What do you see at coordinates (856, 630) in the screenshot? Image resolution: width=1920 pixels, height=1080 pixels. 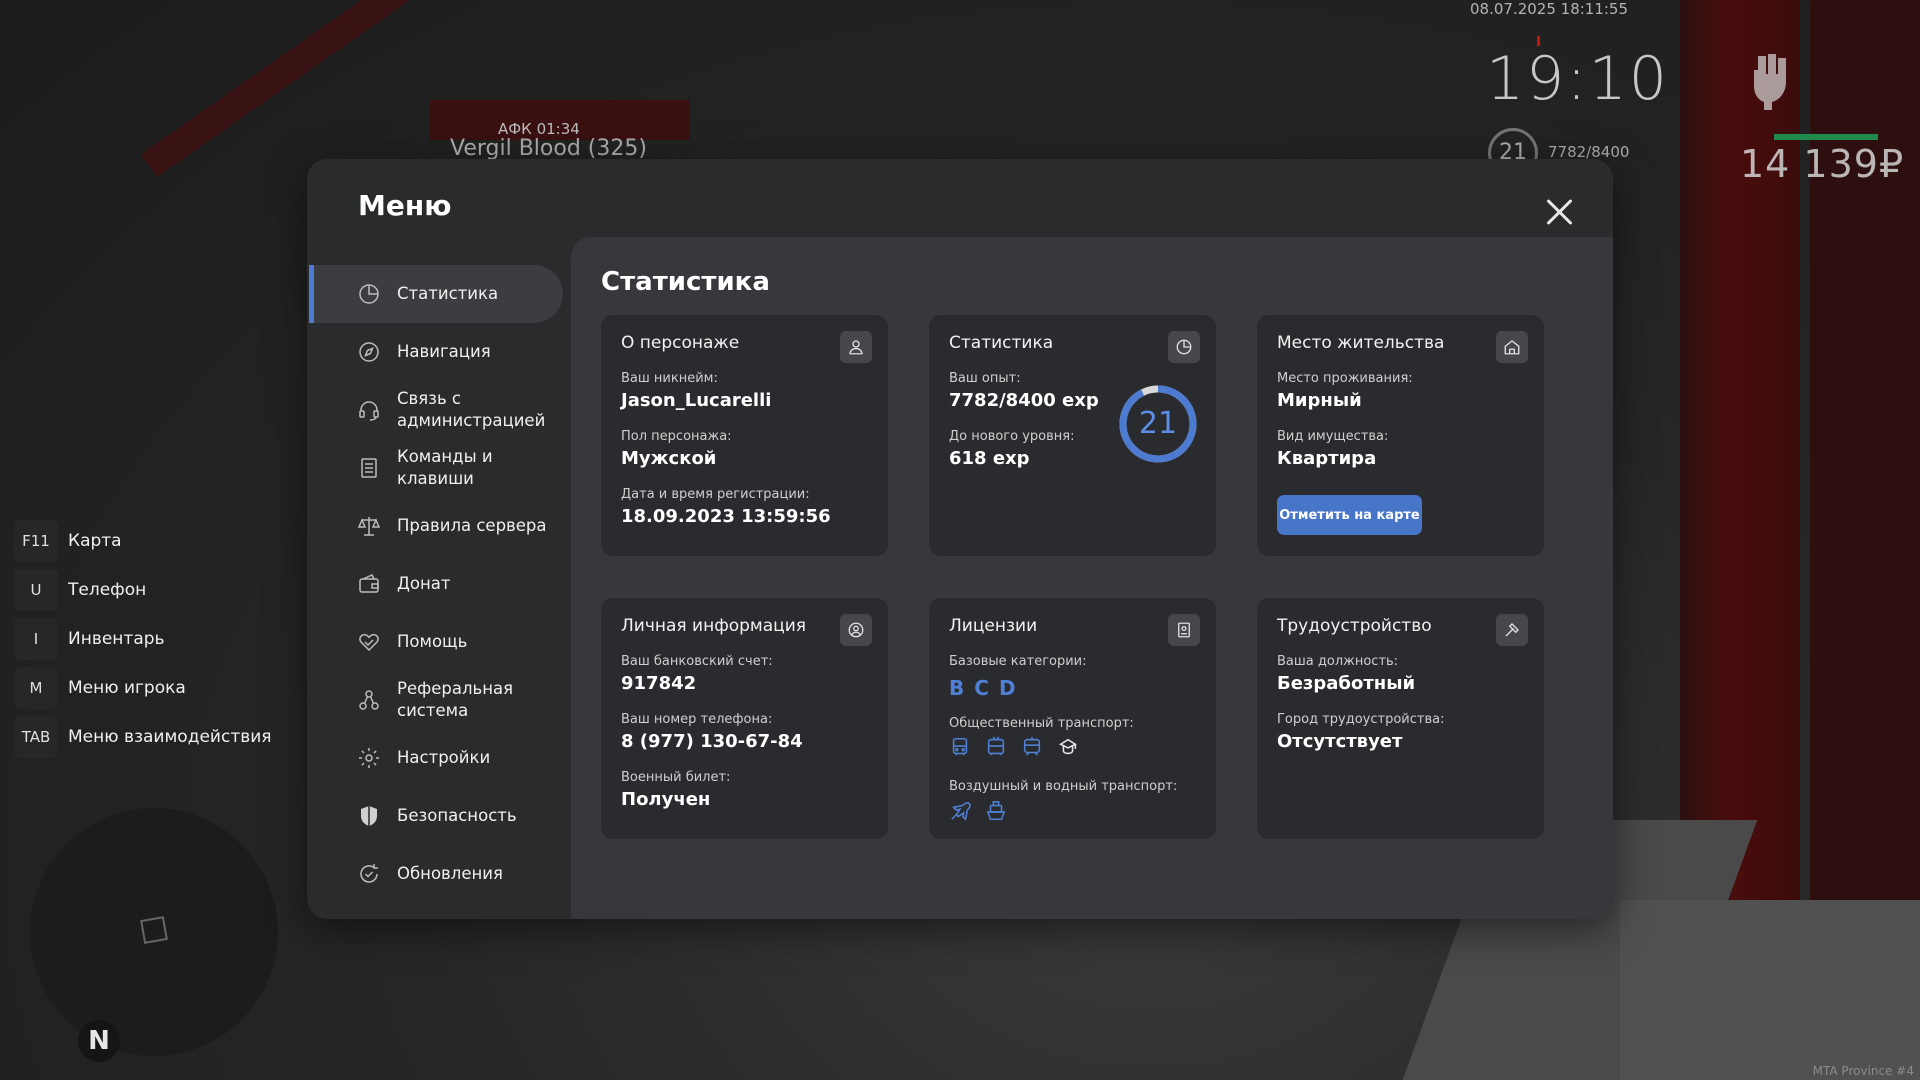 I see `user-circle-icon` at bounding box center [856, 630].